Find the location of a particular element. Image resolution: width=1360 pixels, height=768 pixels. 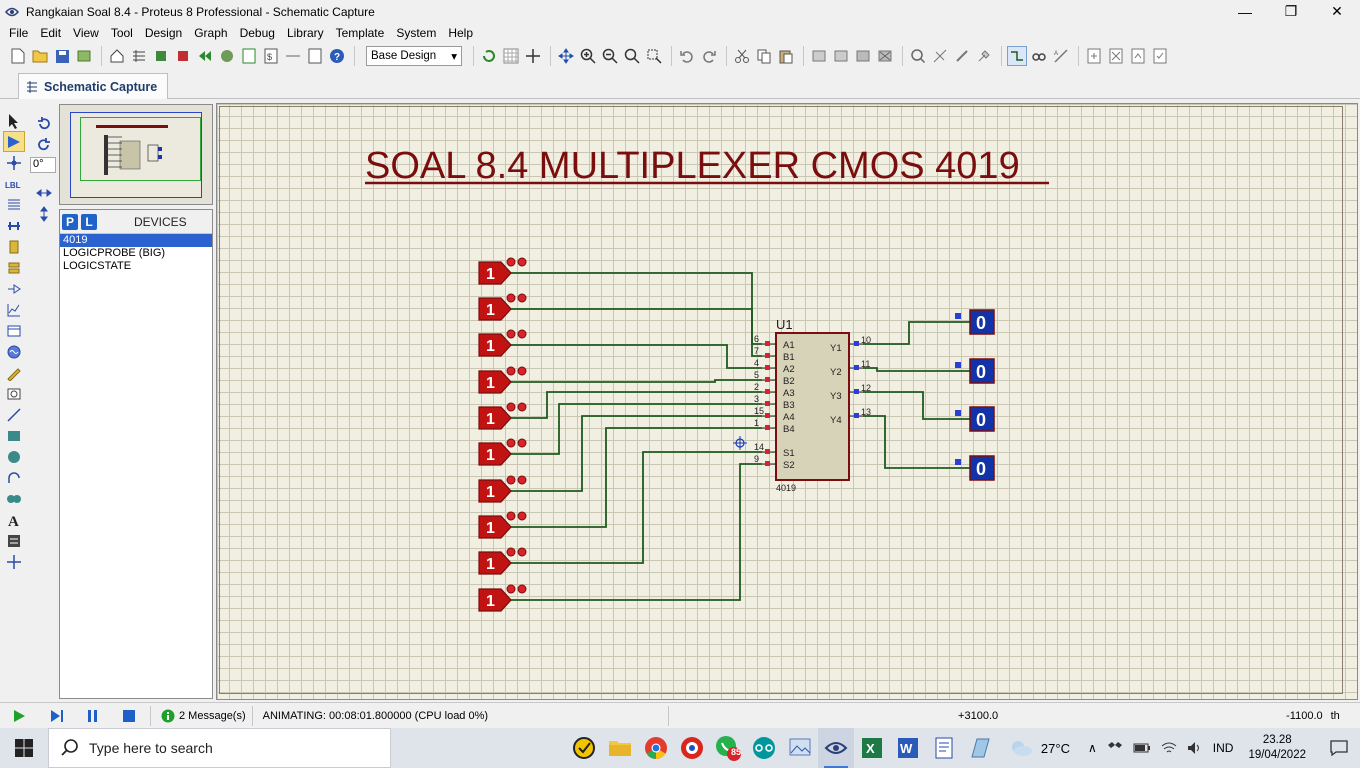

logic-state-6: 1 is located at coordinates (502, 452).